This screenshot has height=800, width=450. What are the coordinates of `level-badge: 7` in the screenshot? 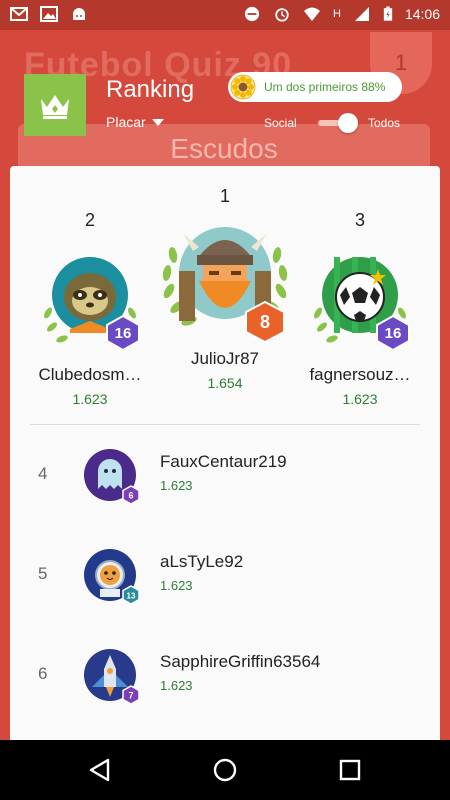 It's located at (131, 695).